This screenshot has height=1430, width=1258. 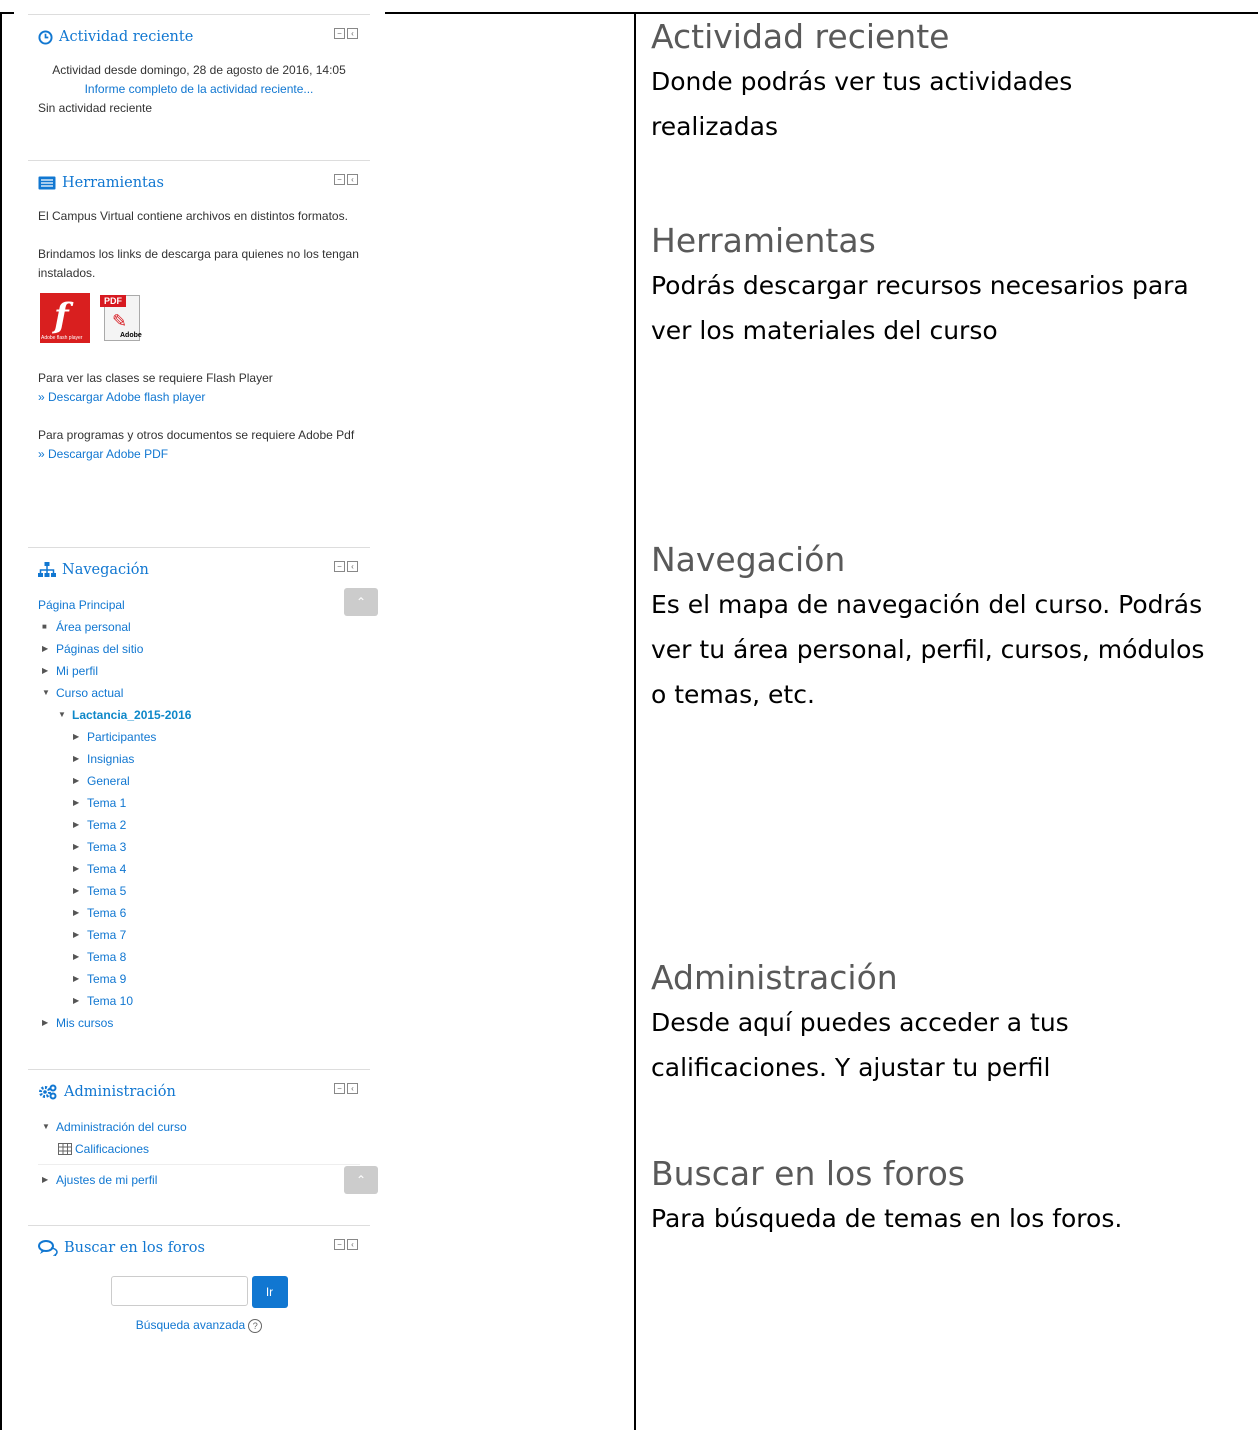 I want to click on table-border-left, so click(x=1, y=721).